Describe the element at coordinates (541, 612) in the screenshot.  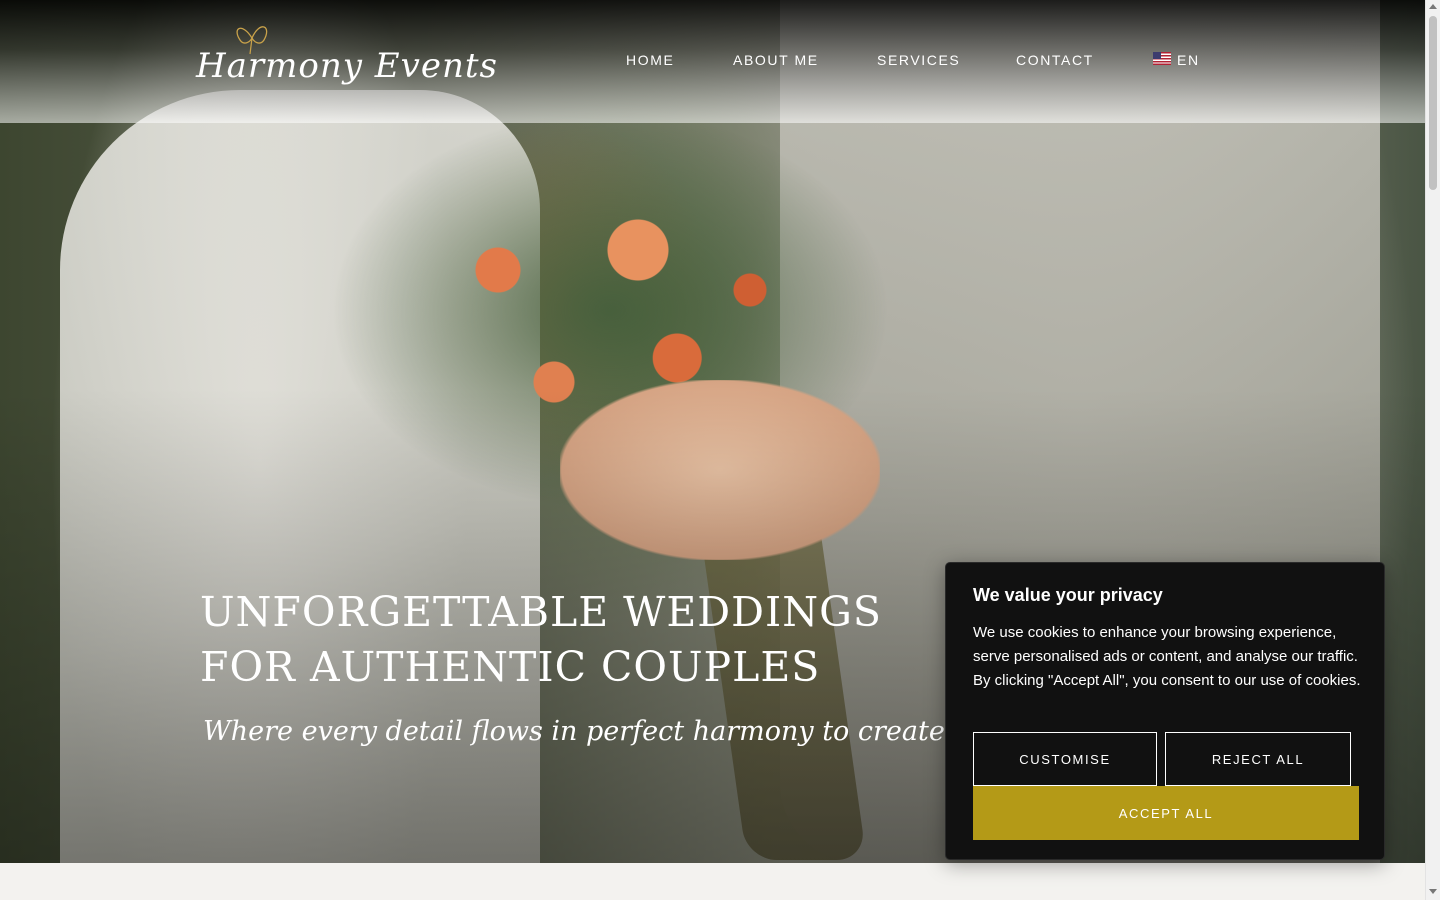
I see `hero-title-line-1: UNFORGETTABLE WEDDINGS` at that location.